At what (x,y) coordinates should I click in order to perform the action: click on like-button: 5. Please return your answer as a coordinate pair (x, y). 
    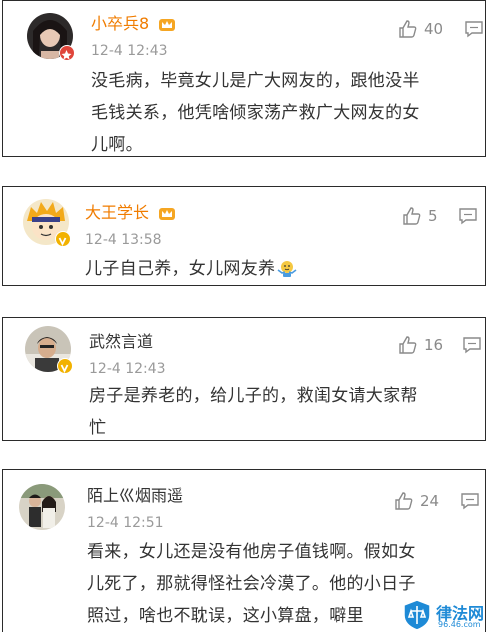
    Looking at the image, I should click on (420, 216).